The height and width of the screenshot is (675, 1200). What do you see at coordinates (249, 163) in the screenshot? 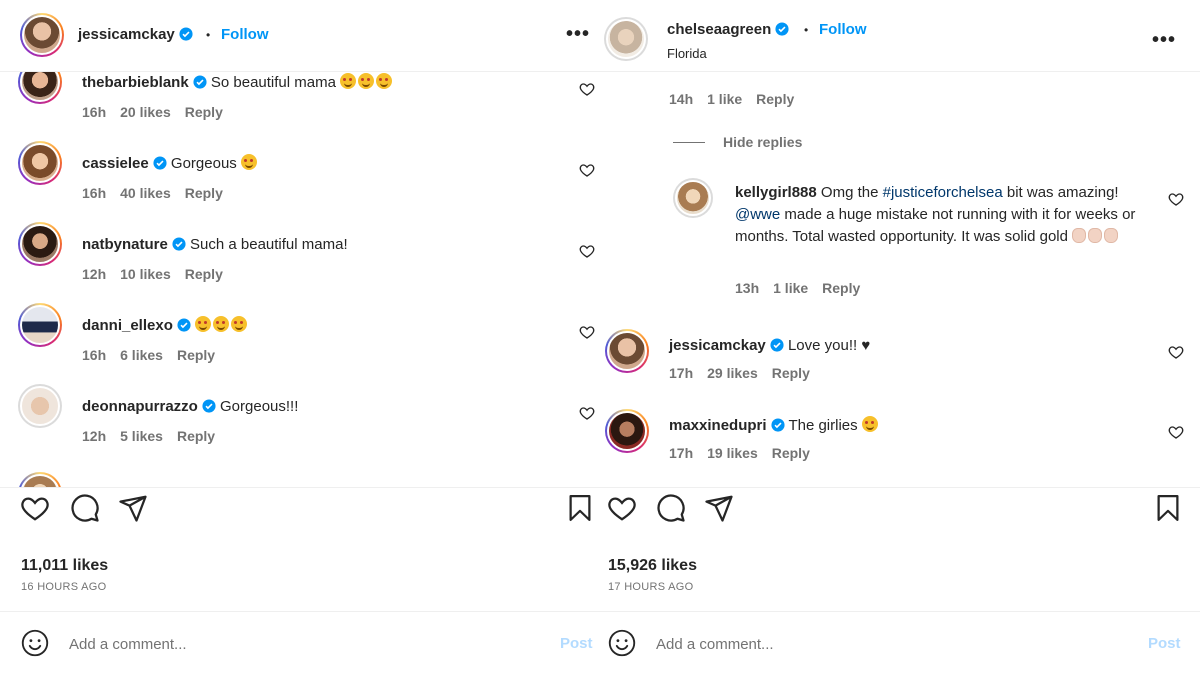
I see `smiling-emoji-icon` at bounding box center [249, 163].